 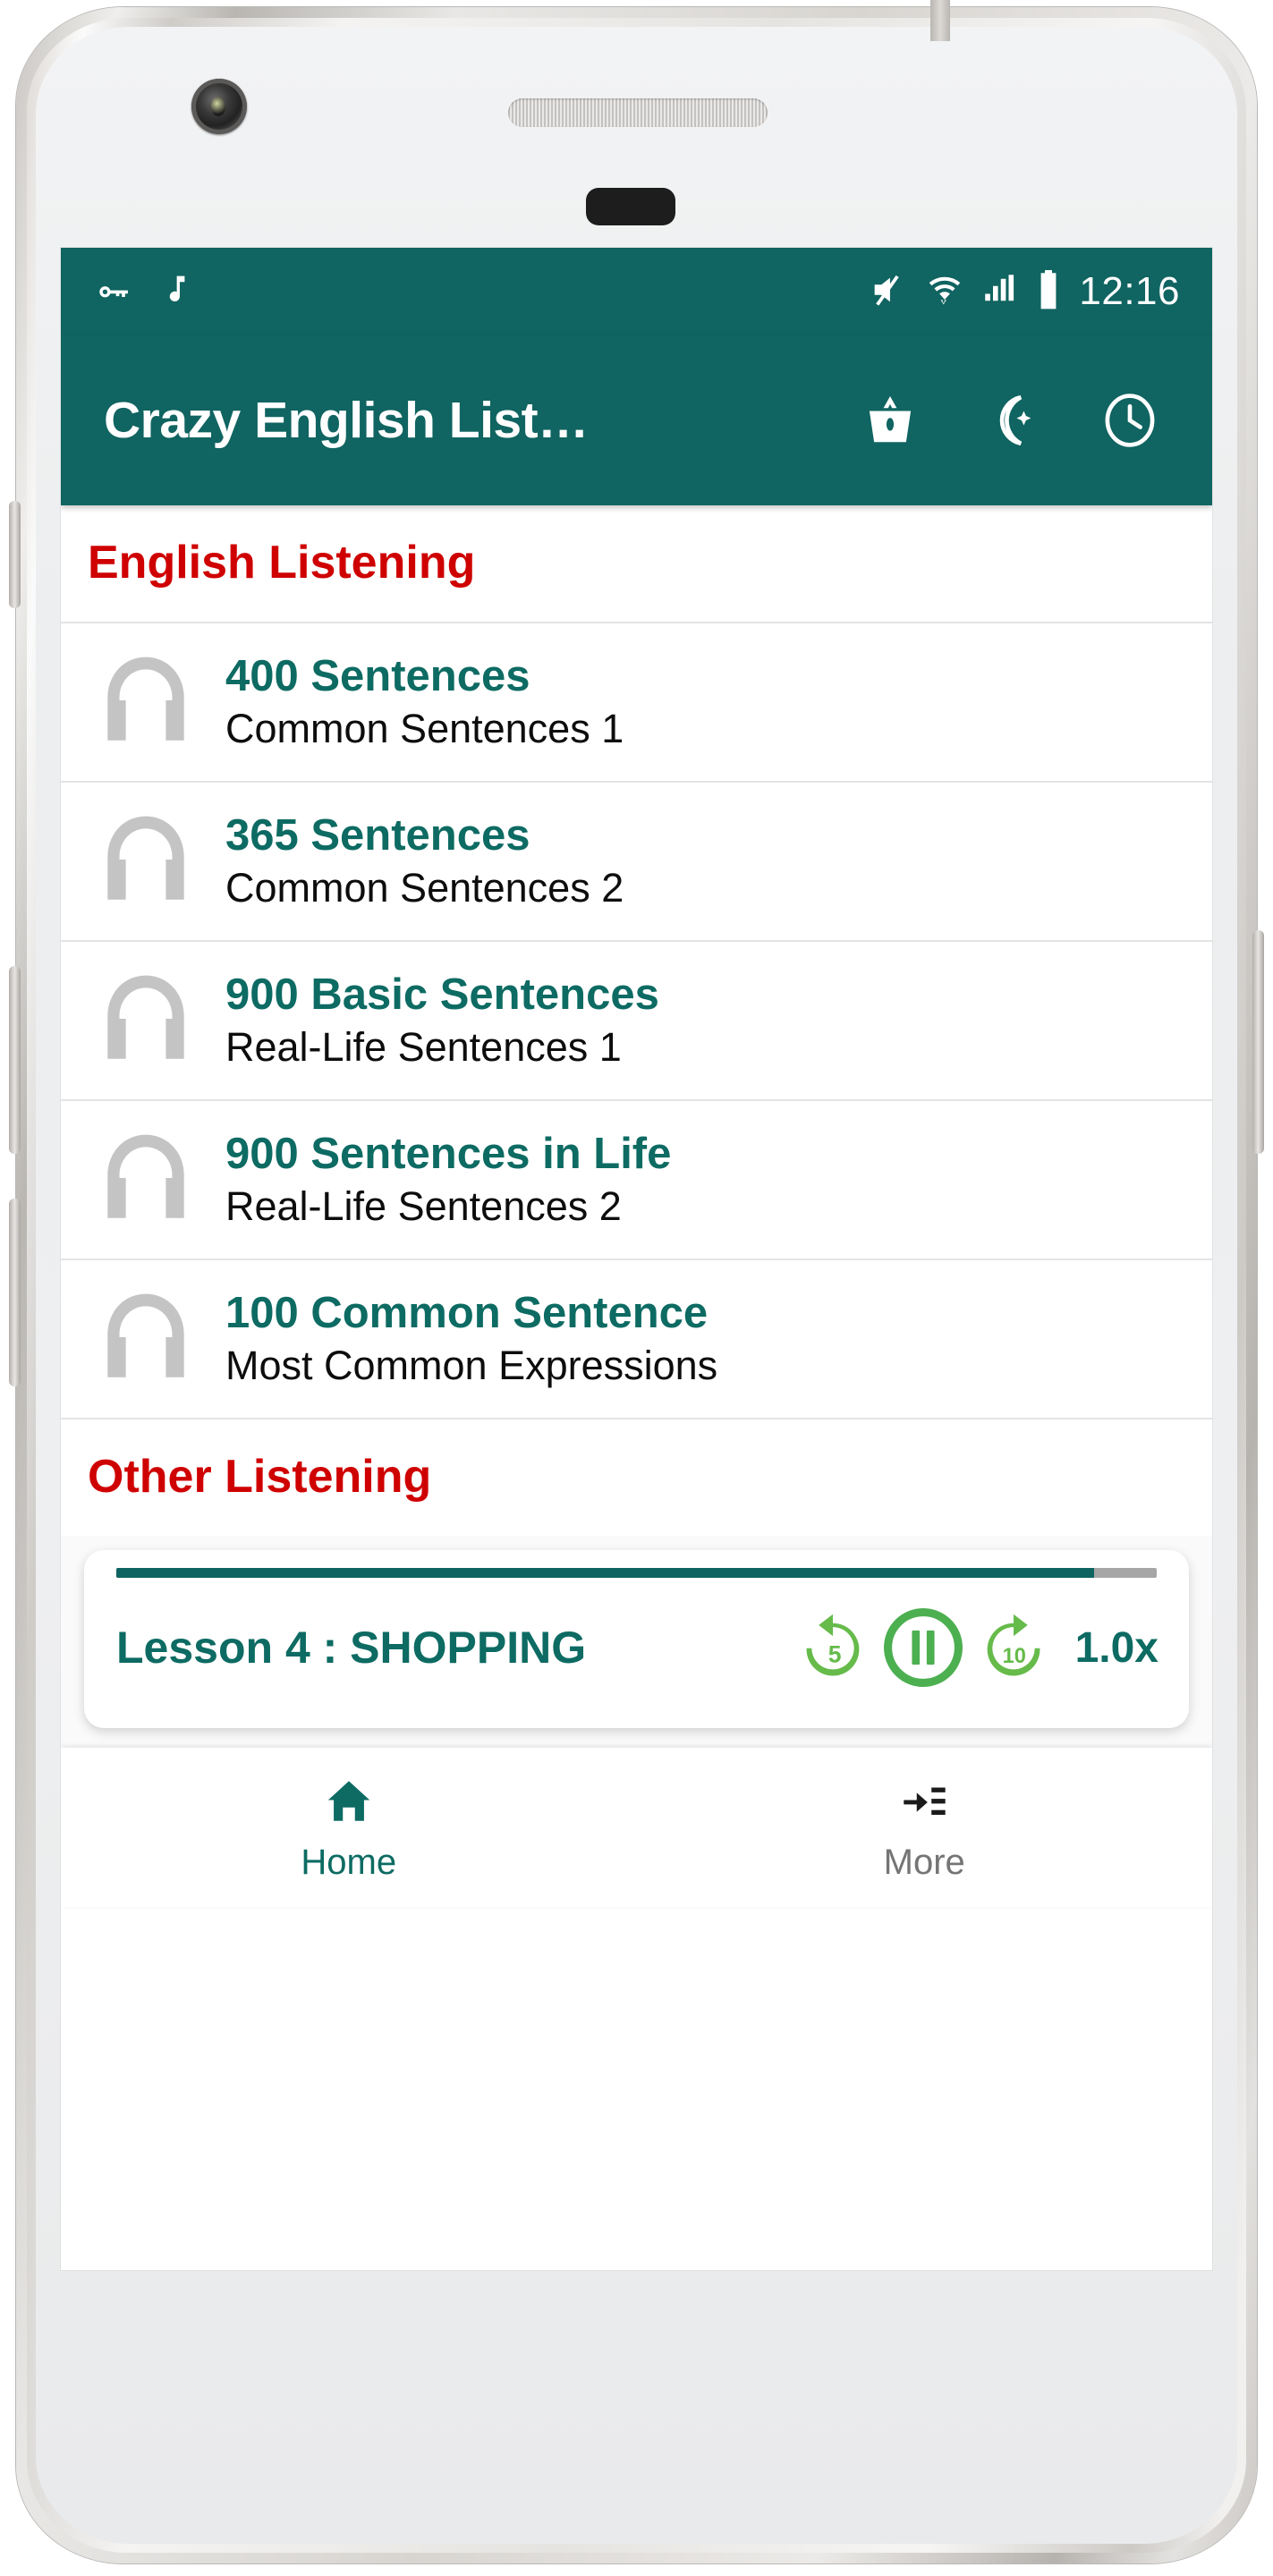 What do you see at coordinates (638, 112) in the screenshot?
I see `earpiece-speaker` at bounding box center [638, 112].